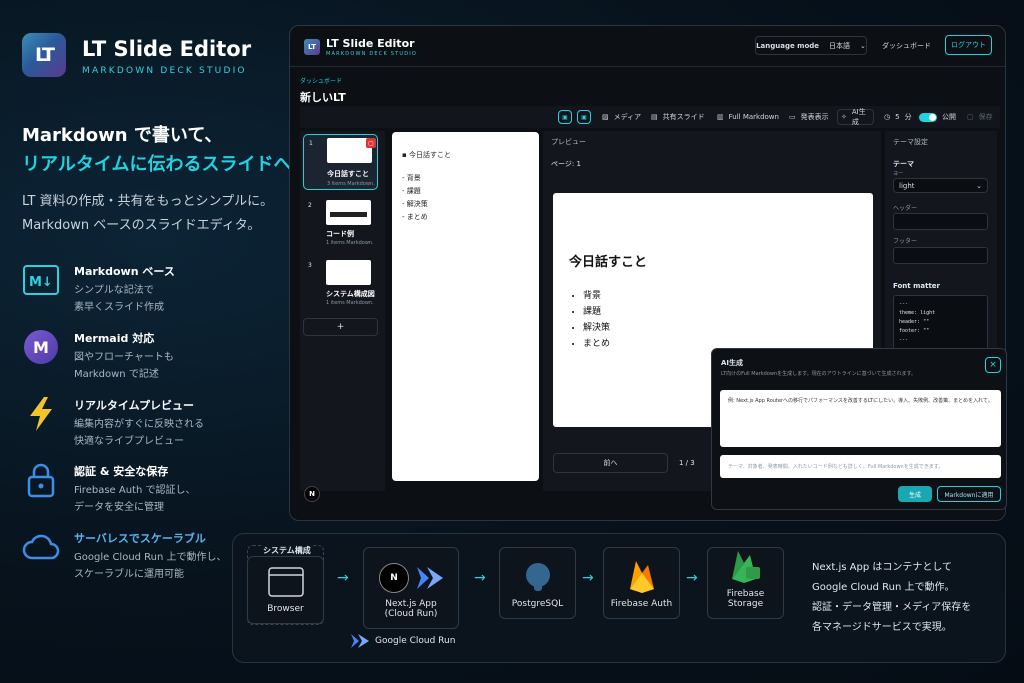 This screenshot has height=683, width=1024. What do you see at coordinates (411, 588) in the screenshot?
I see `node-nextjs: N Next.js App (Cloud Run)` at bounding box center [411, 588].